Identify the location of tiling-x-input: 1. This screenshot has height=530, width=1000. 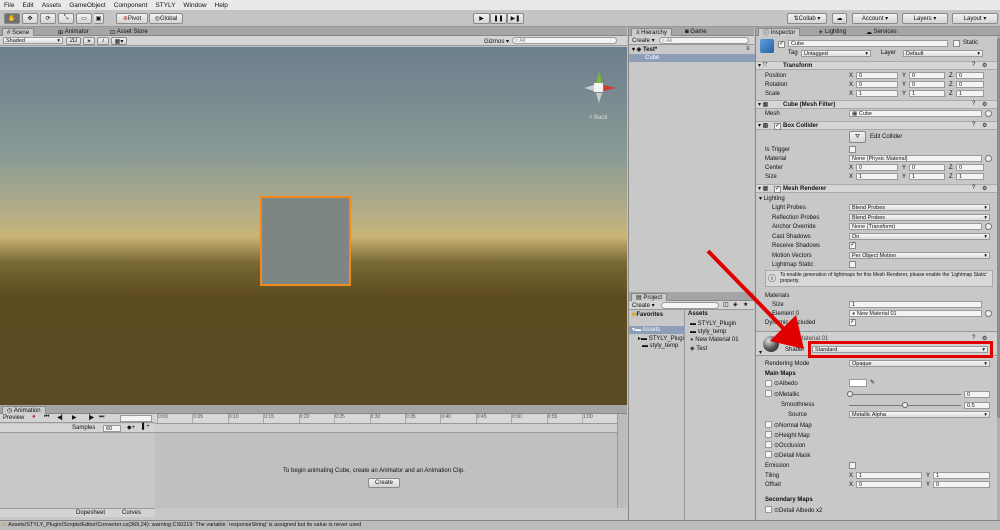
(889, 475).